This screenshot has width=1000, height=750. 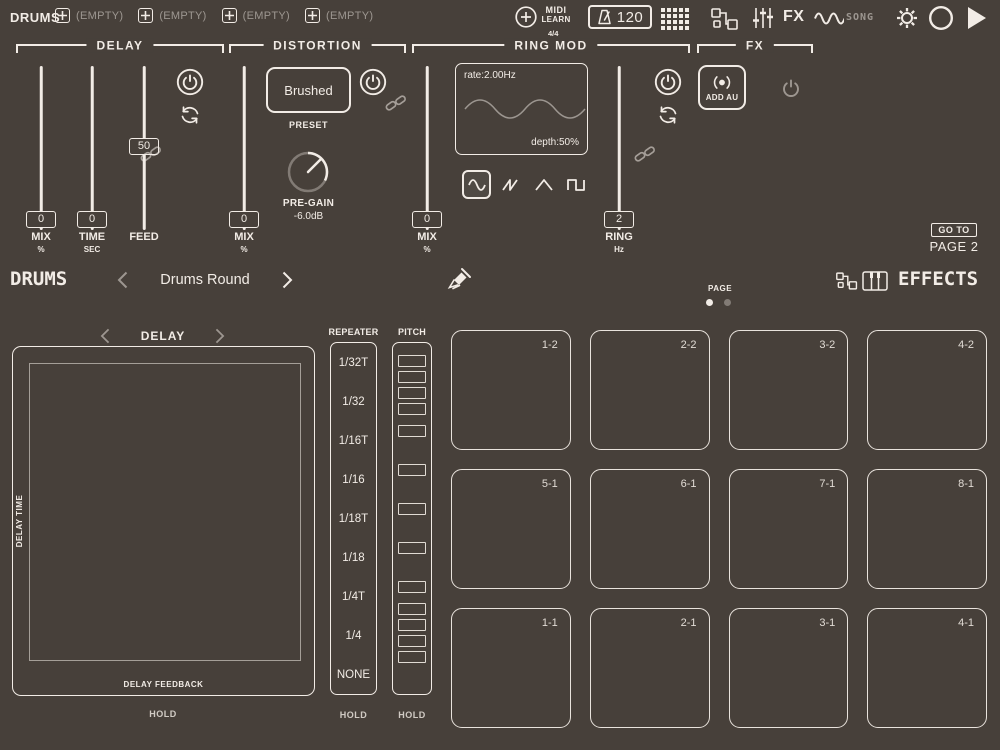 I want to click on ringmod-link-button, so click(x=645, y=154).